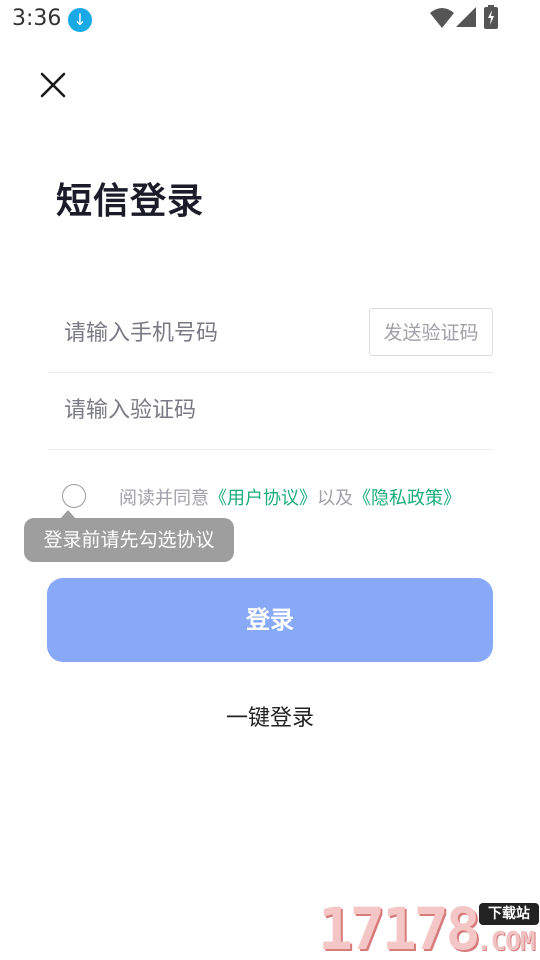  Describe the element at coordinates (164, 498) in the screenshot. I see `agreement-prefix: 阅读并同意` at that location.